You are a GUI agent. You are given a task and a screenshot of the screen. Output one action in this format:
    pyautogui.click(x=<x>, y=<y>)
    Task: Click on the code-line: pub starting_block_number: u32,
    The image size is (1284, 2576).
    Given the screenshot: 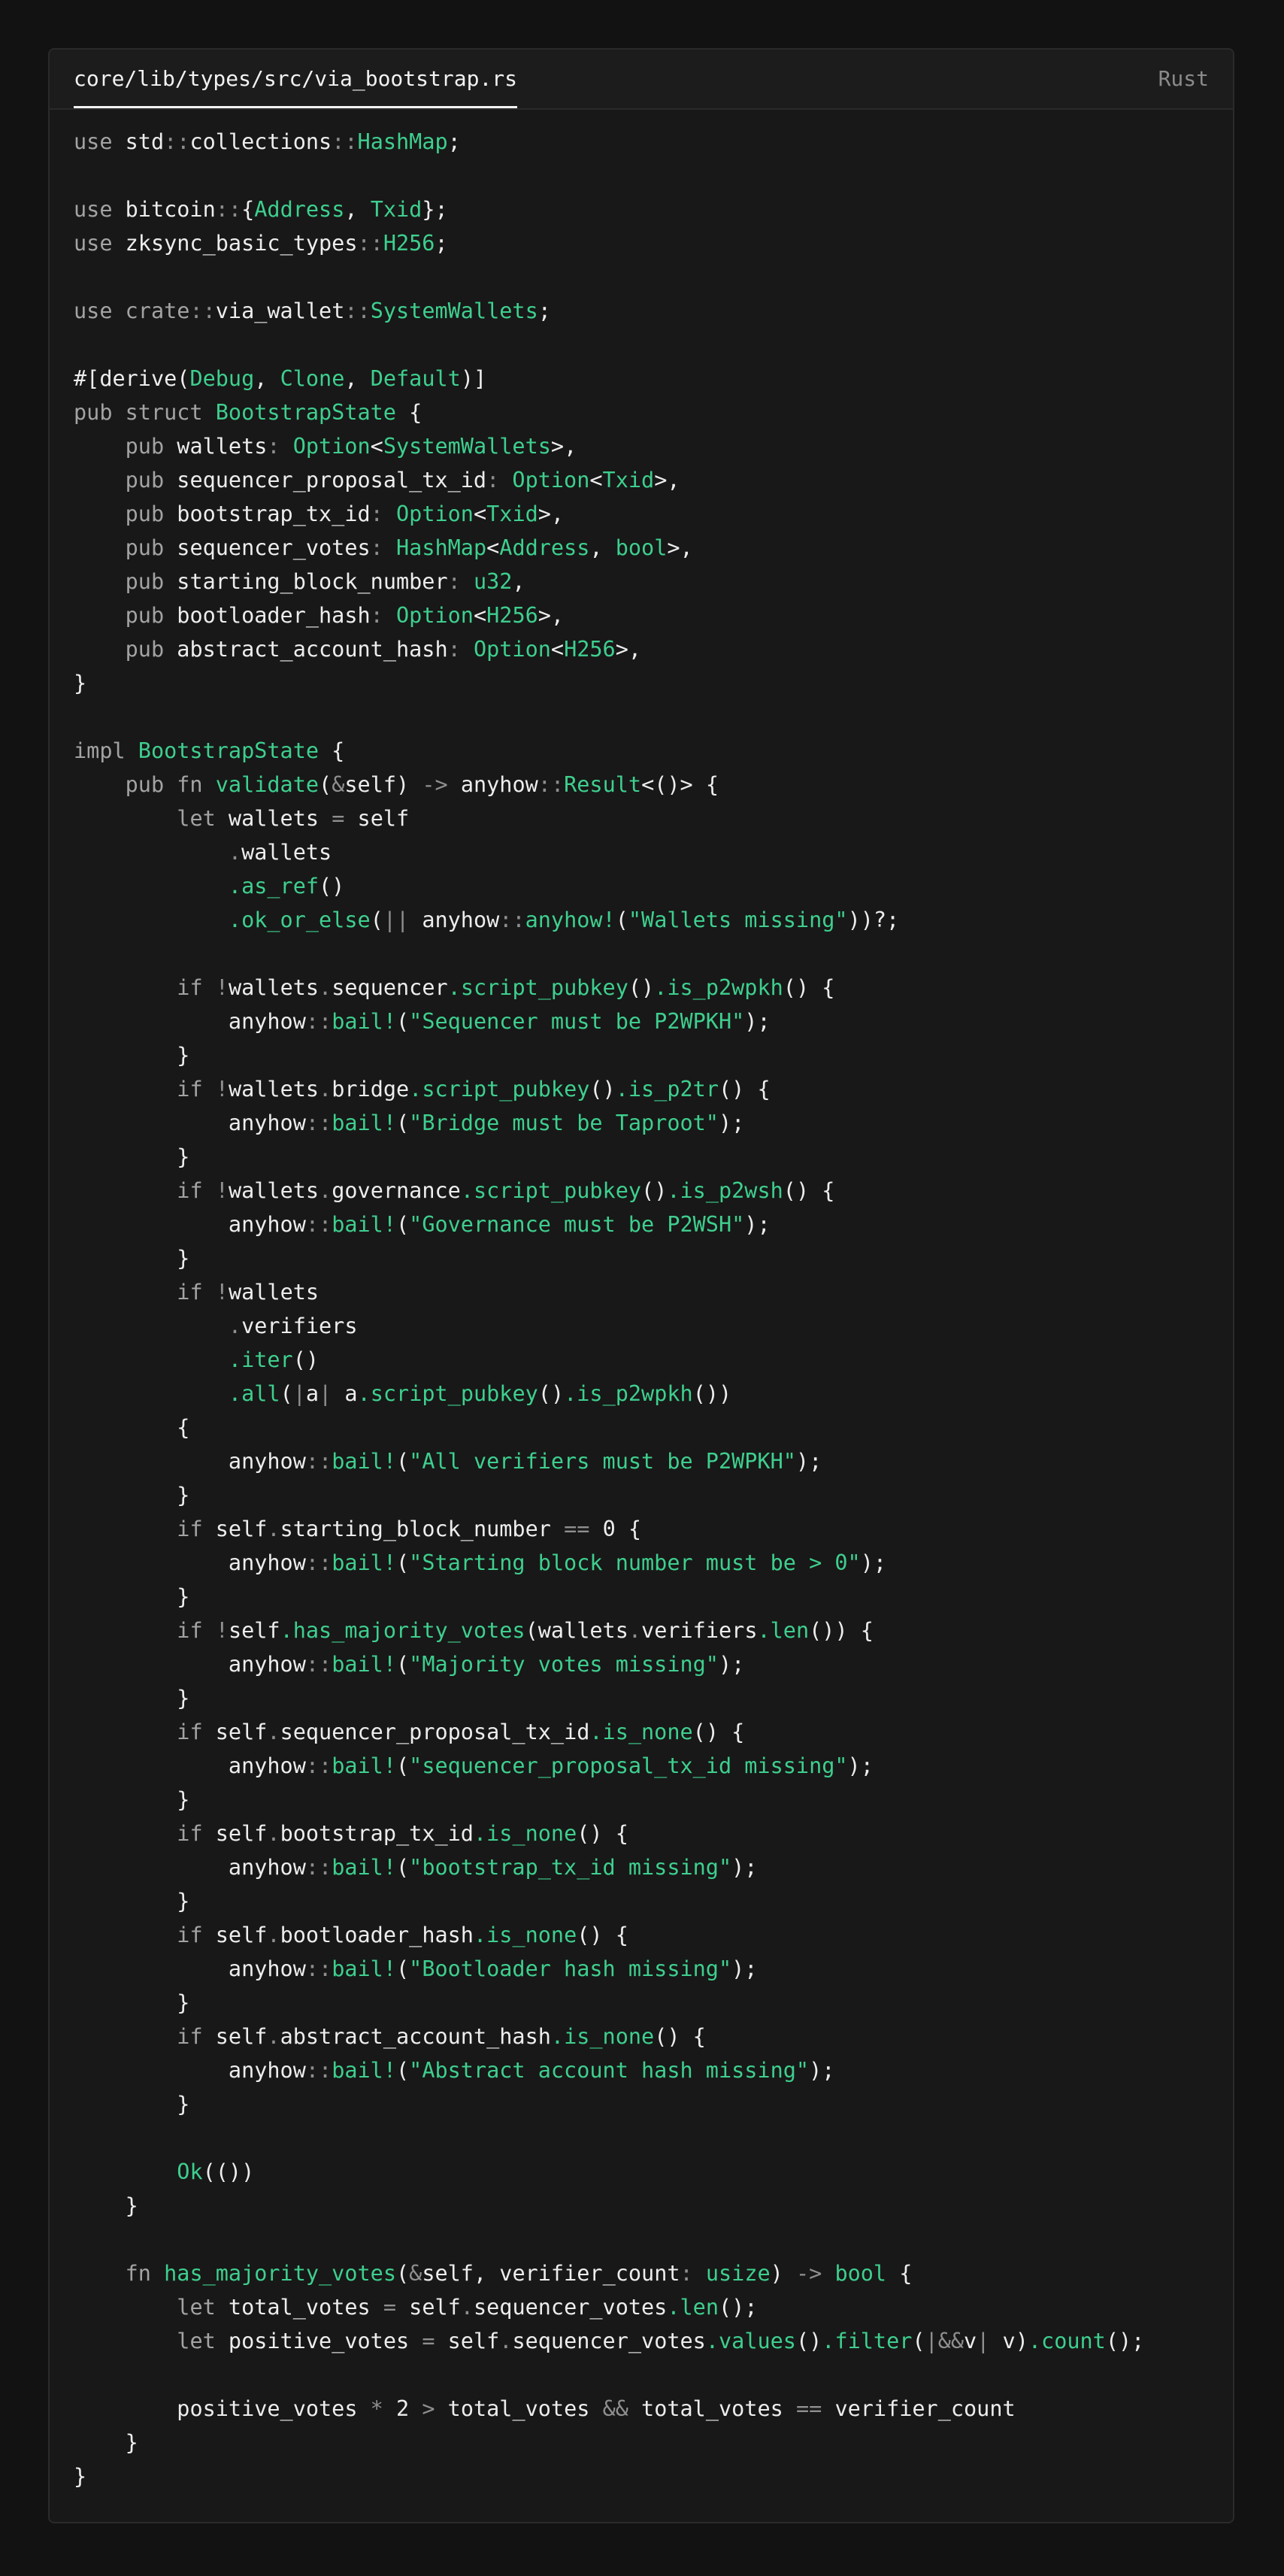 What is the action you would take?
    pyautogui.click(x=609, y=582)
    